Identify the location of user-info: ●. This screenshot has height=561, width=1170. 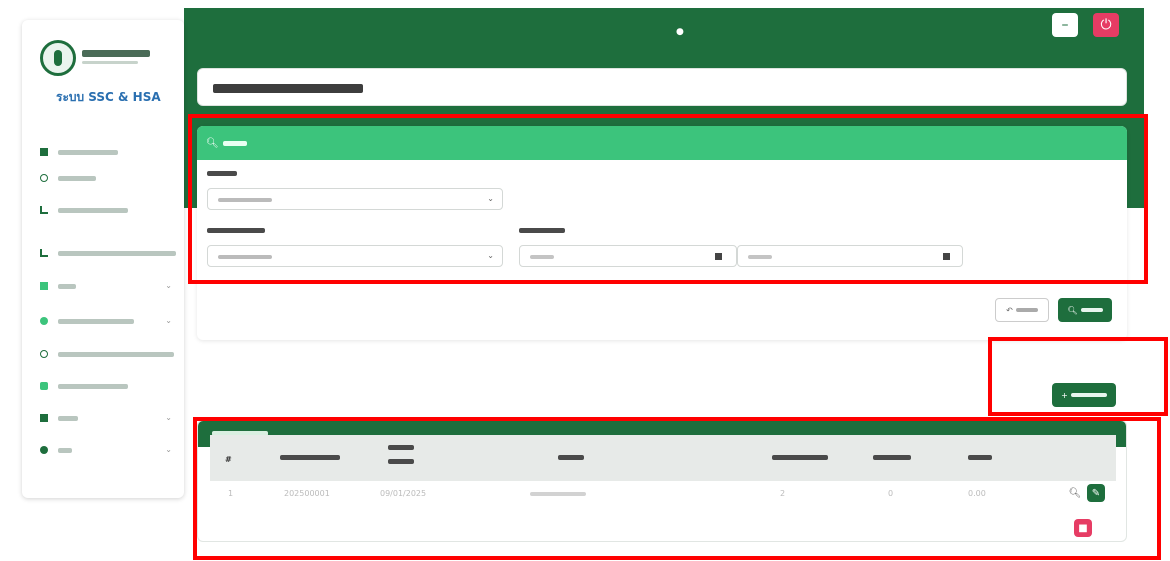
(680, 32).